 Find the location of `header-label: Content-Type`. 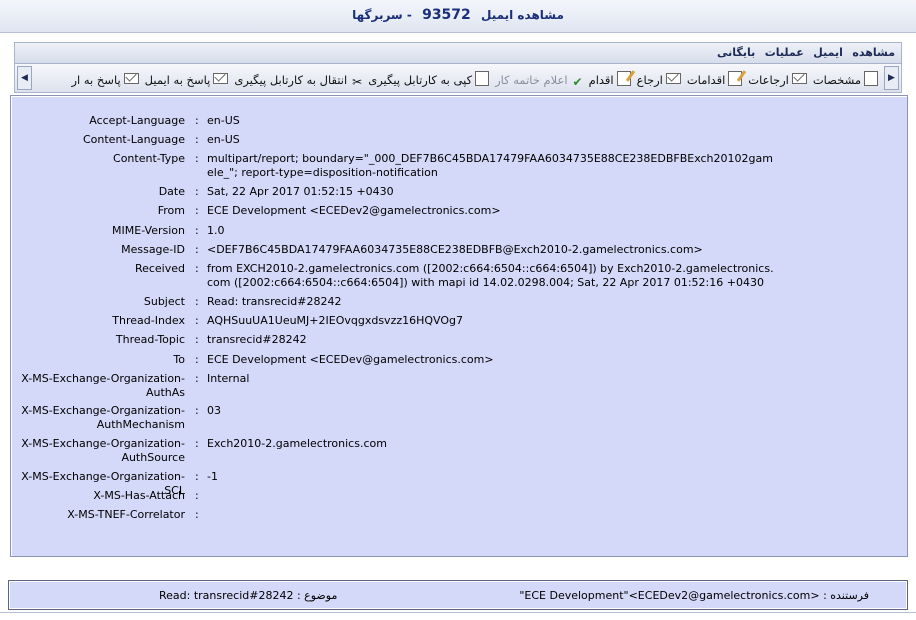

header-label: Content-Type is located at coordinates (149, 158).